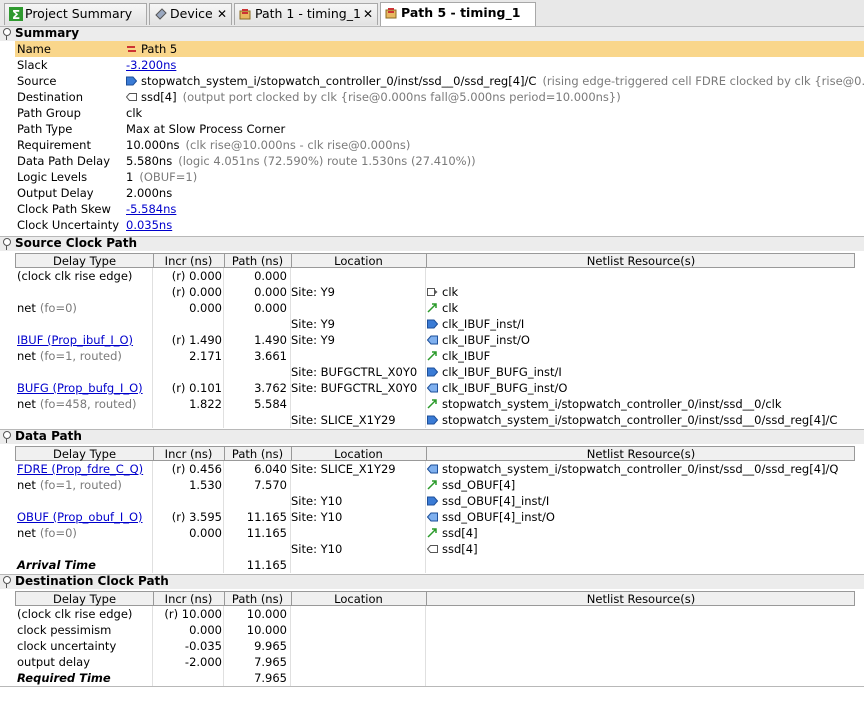 The height and width of the screenshot is (712, 864). What do you see at coordinates (435, 646) in the screenshot?
I see `table-row: clock uncertainty -0.035 9.965` at bounding box center [435, 646].